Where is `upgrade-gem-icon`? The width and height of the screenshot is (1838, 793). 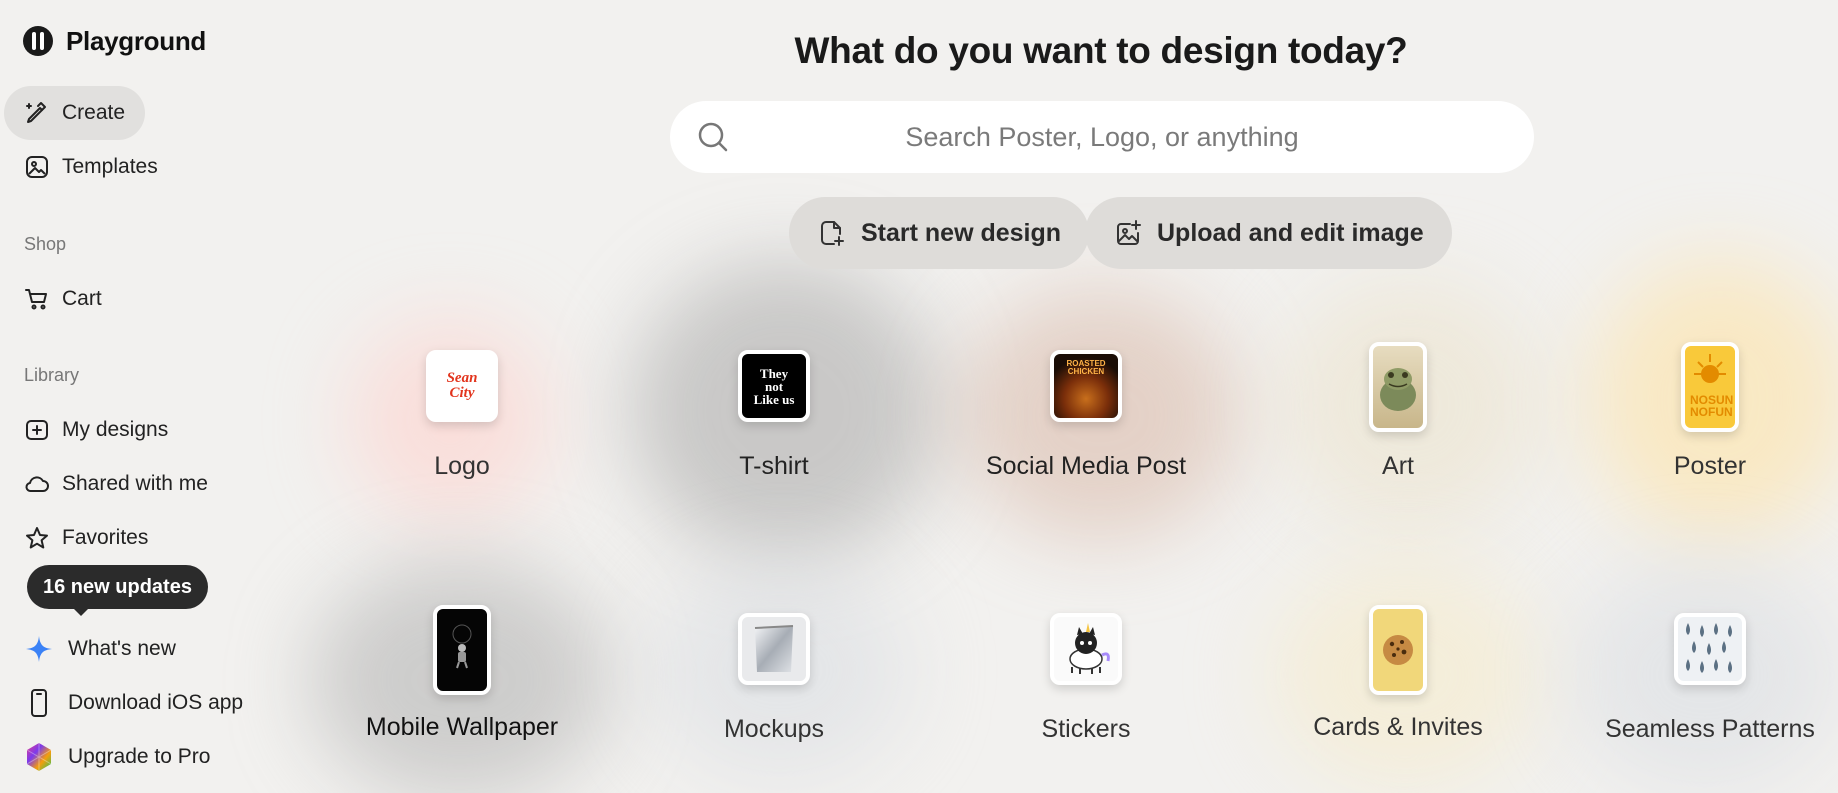 upgrade-gem-icon is located at coordinates (39, 757).